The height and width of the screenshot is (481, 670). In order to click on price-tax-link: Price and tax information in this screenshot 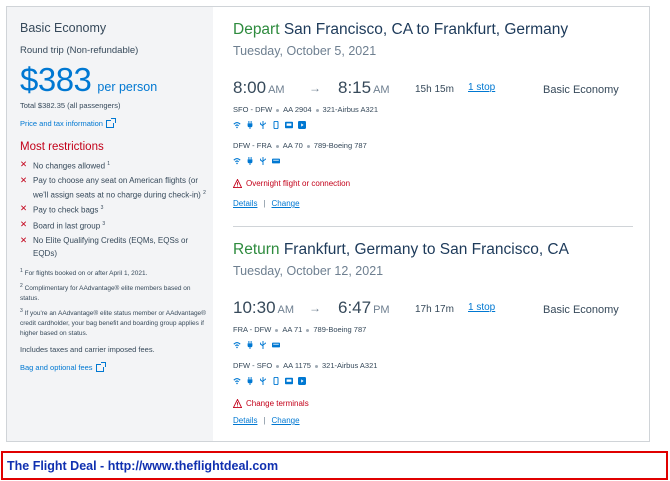, I will do `click(68, 123)`.